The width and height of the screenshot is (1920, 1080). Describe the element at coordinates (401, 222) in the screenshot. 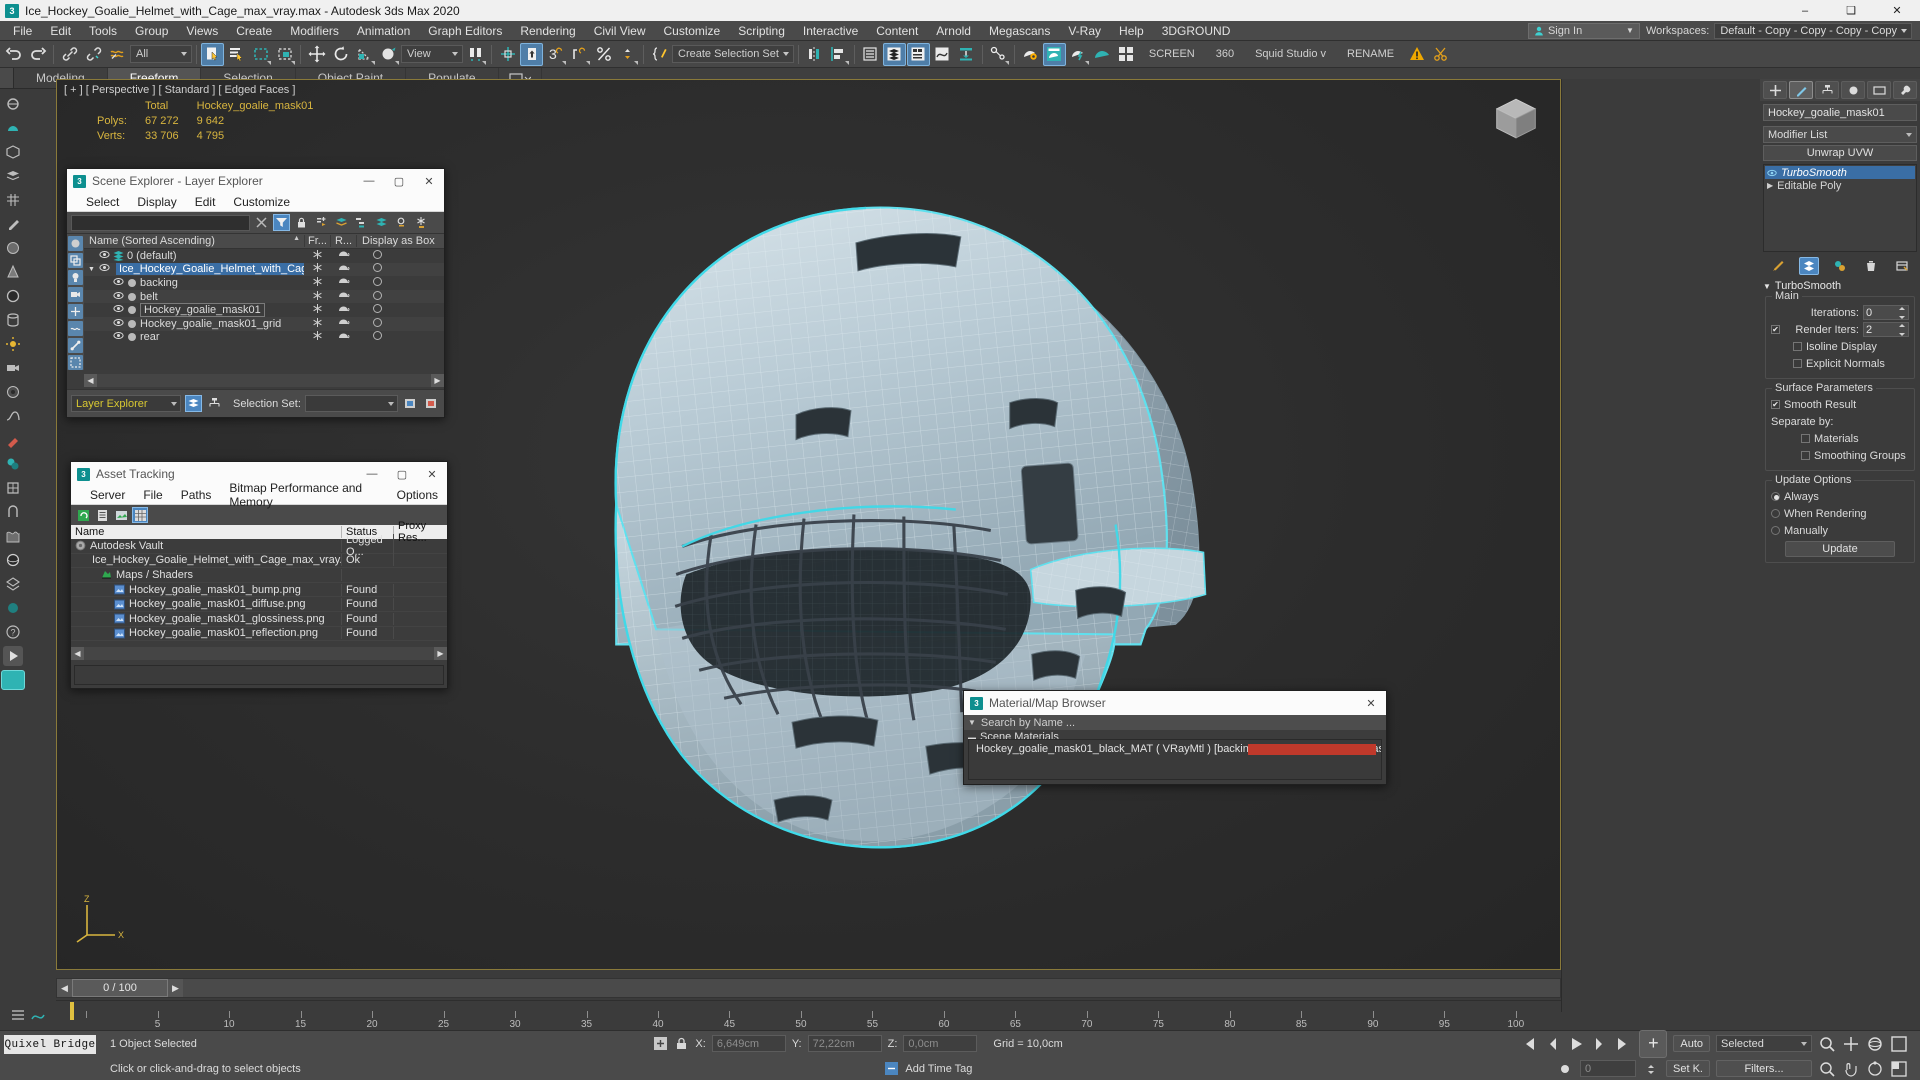

I see `hide-eye-icon` at that location.